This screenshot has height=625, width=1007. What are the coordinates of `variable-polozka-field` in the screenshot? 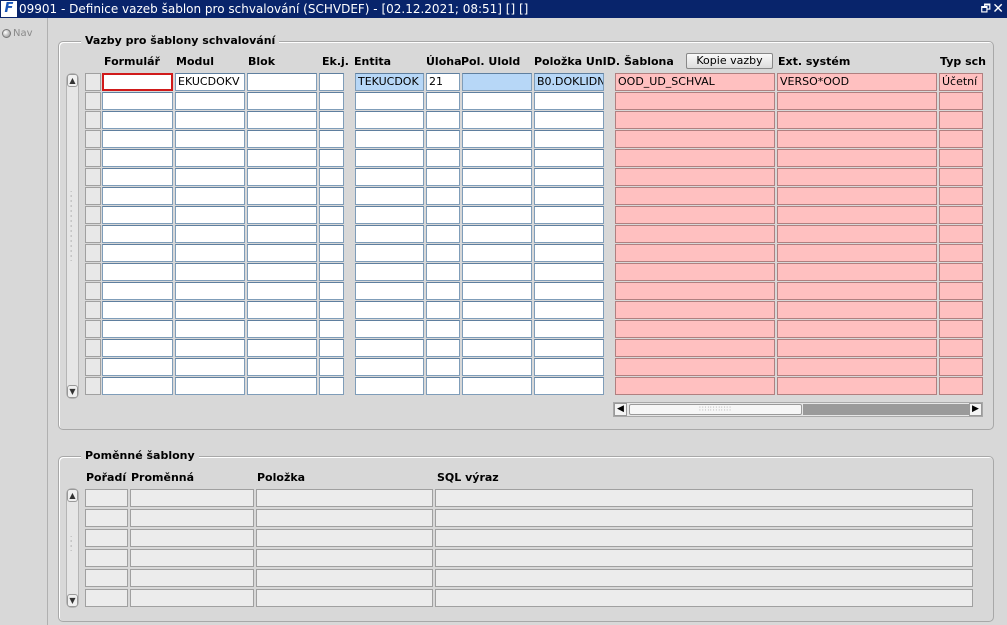 It's located at (344, 518).